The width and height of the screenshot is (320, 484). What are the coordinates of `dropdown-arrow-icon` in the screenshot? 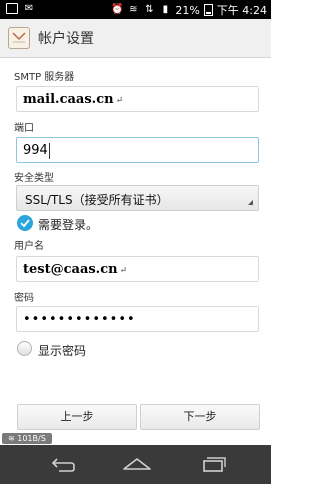 It's located at (250, 200).